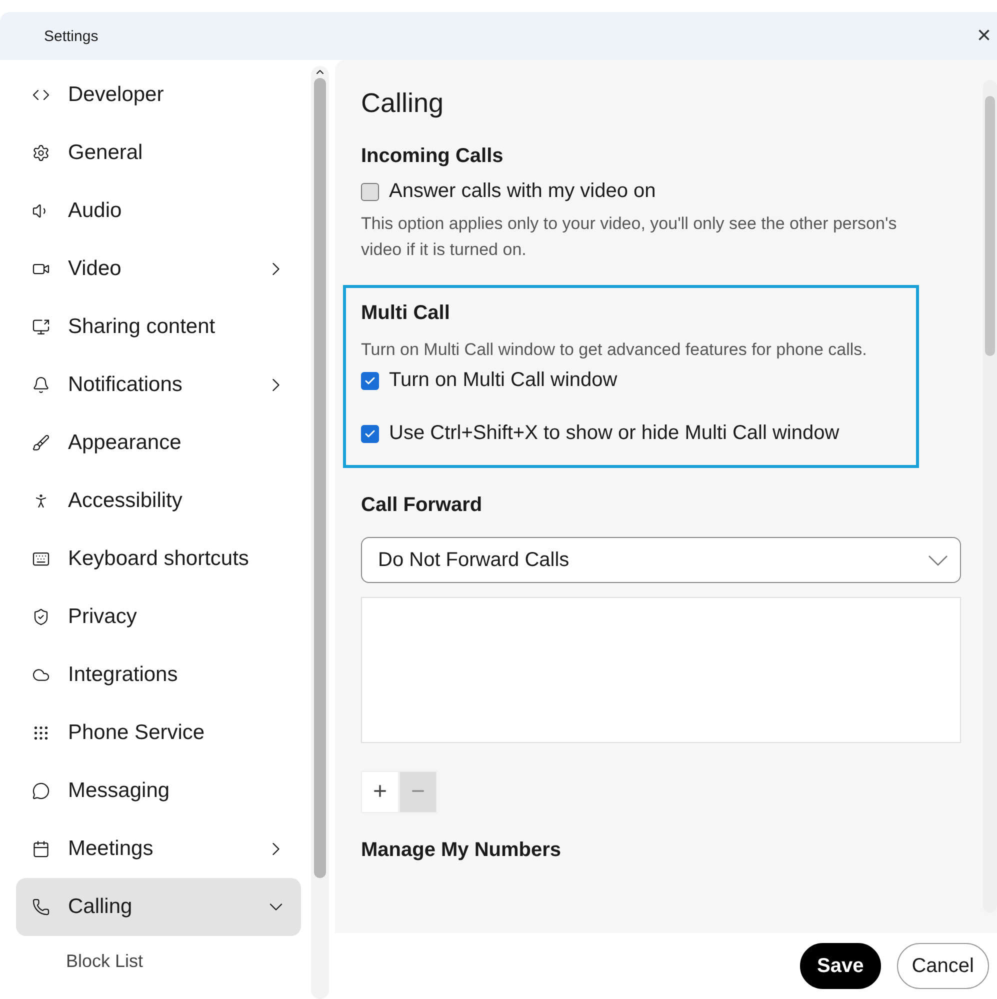 The image size is (997, 999). What do you see at coordinates (41, 385) in the screenshot?
I see `bell-icon` at bounding box center [41, 385].